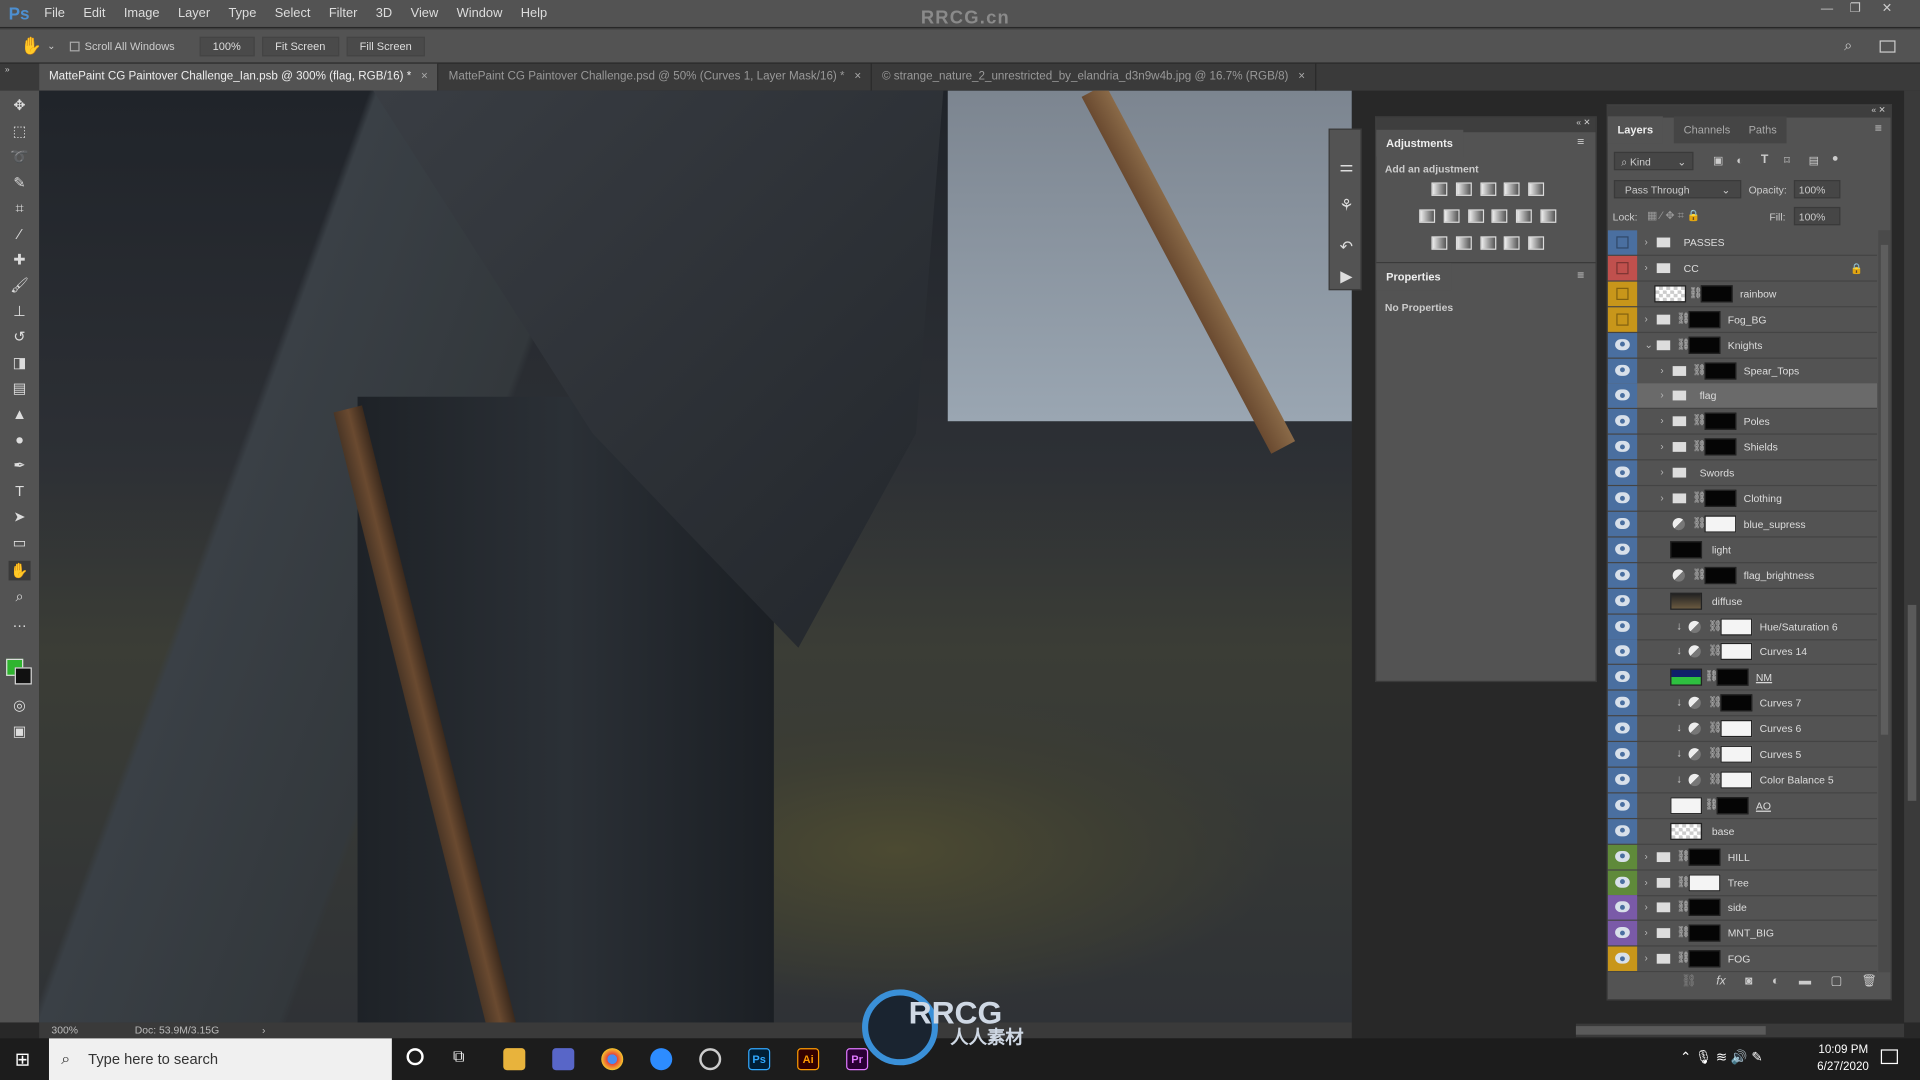 The height and width of the screenshot is (1080, 1920). Describe the element at coordinates (1742, 601) in the screenshot. I see `layer-row: diffuse` at that location.